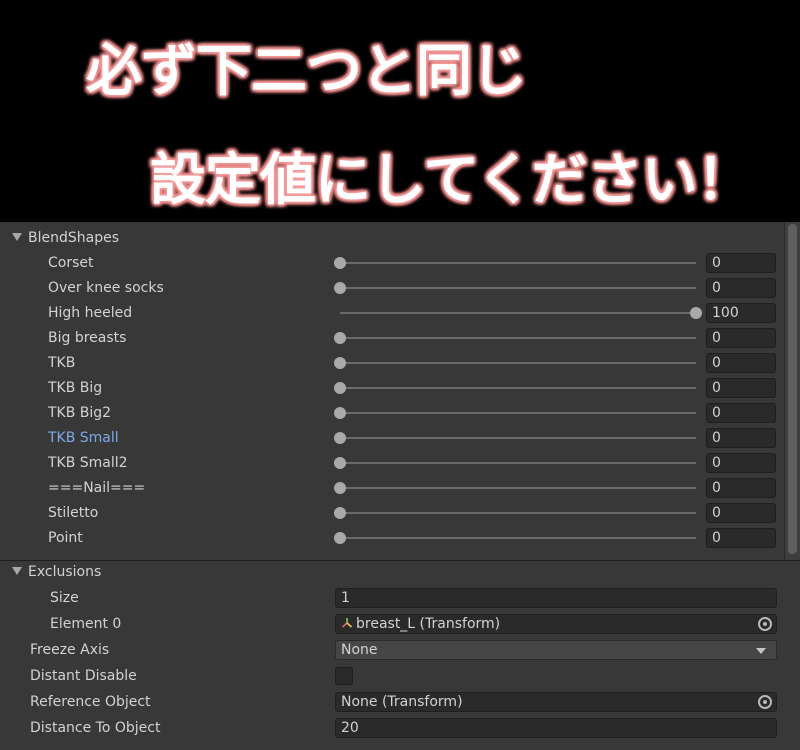  I want to click on distance-to-object-label: Distance To Object, so click(95, 728).